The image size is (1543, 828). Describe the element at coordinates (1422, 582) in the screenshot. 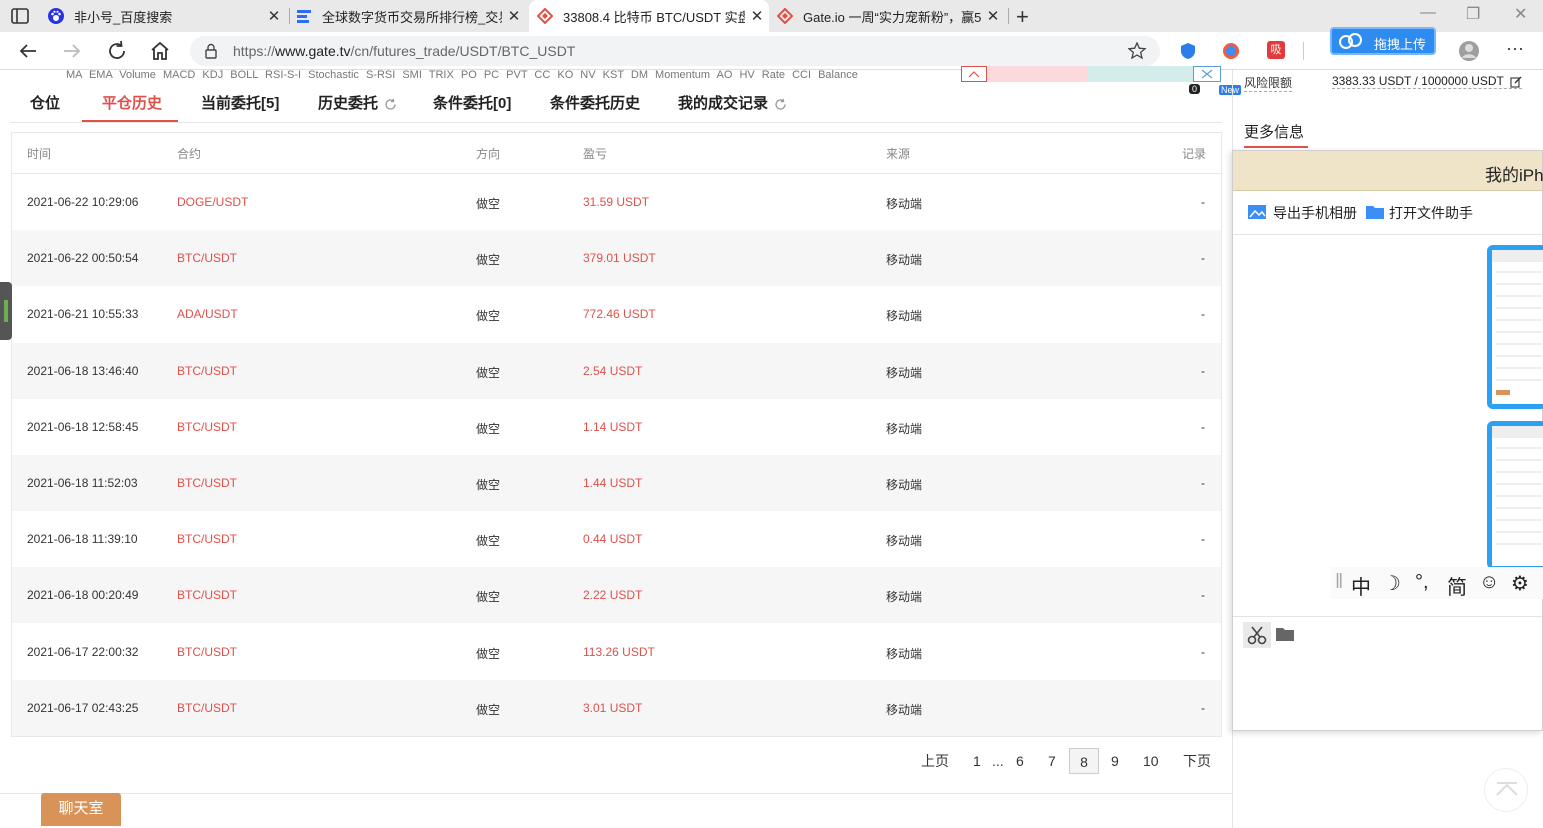

I see `ime-punctuation: °,` at that location.